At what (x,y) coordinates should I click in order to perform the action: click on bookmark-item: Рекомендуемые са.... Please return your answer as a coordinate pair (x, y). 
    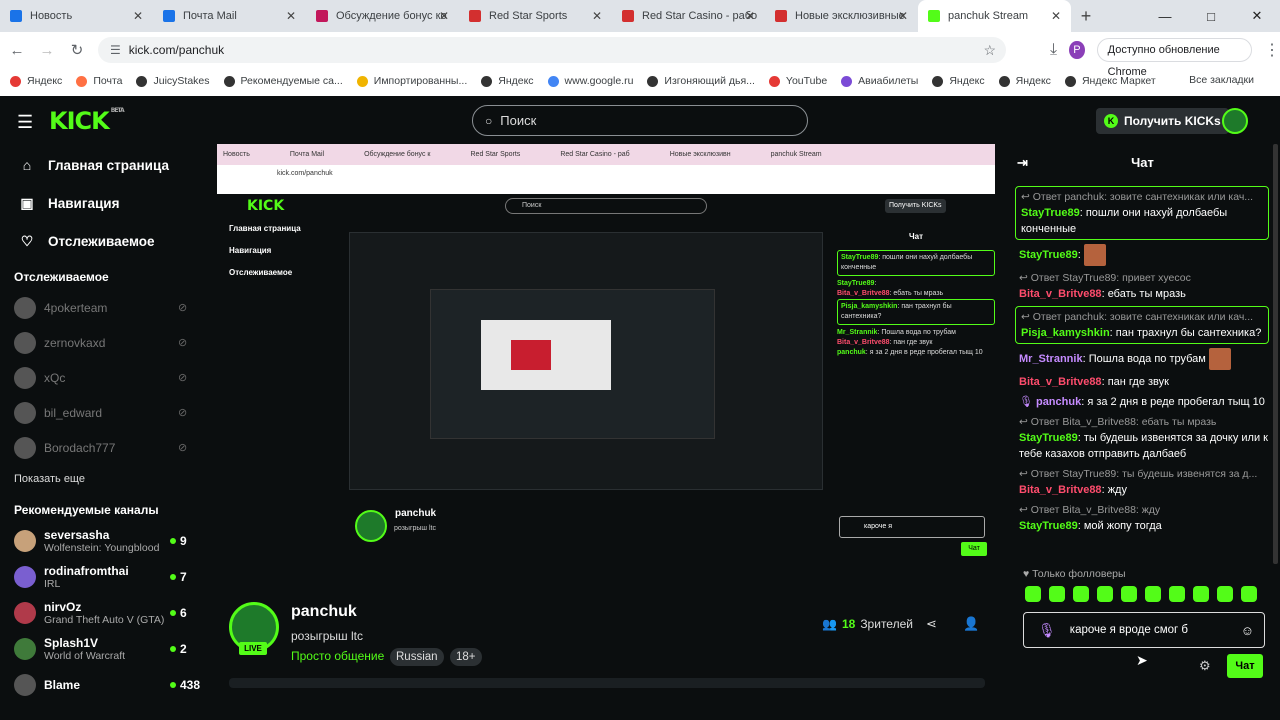
    Looking at the image, I should click on (283, 81).